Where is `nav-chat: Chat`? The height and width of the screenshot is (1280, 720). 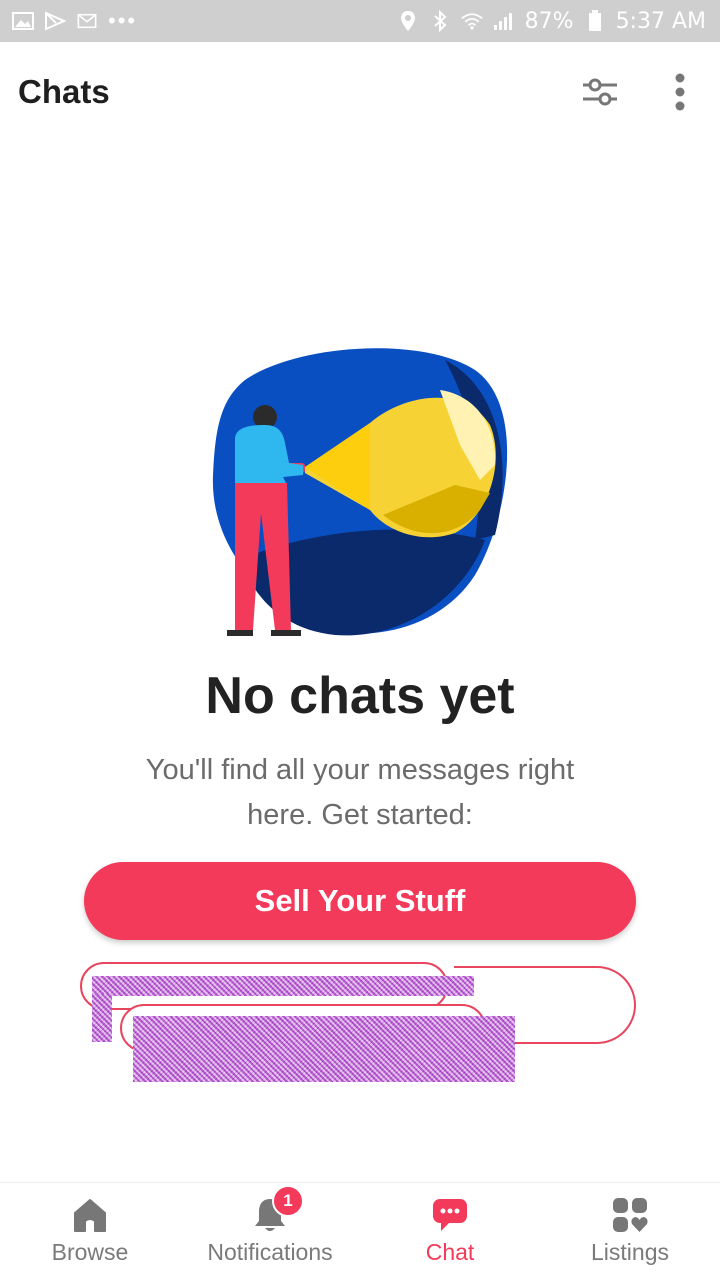 nav-chat: Chat is located at coordinates (450, 1231).